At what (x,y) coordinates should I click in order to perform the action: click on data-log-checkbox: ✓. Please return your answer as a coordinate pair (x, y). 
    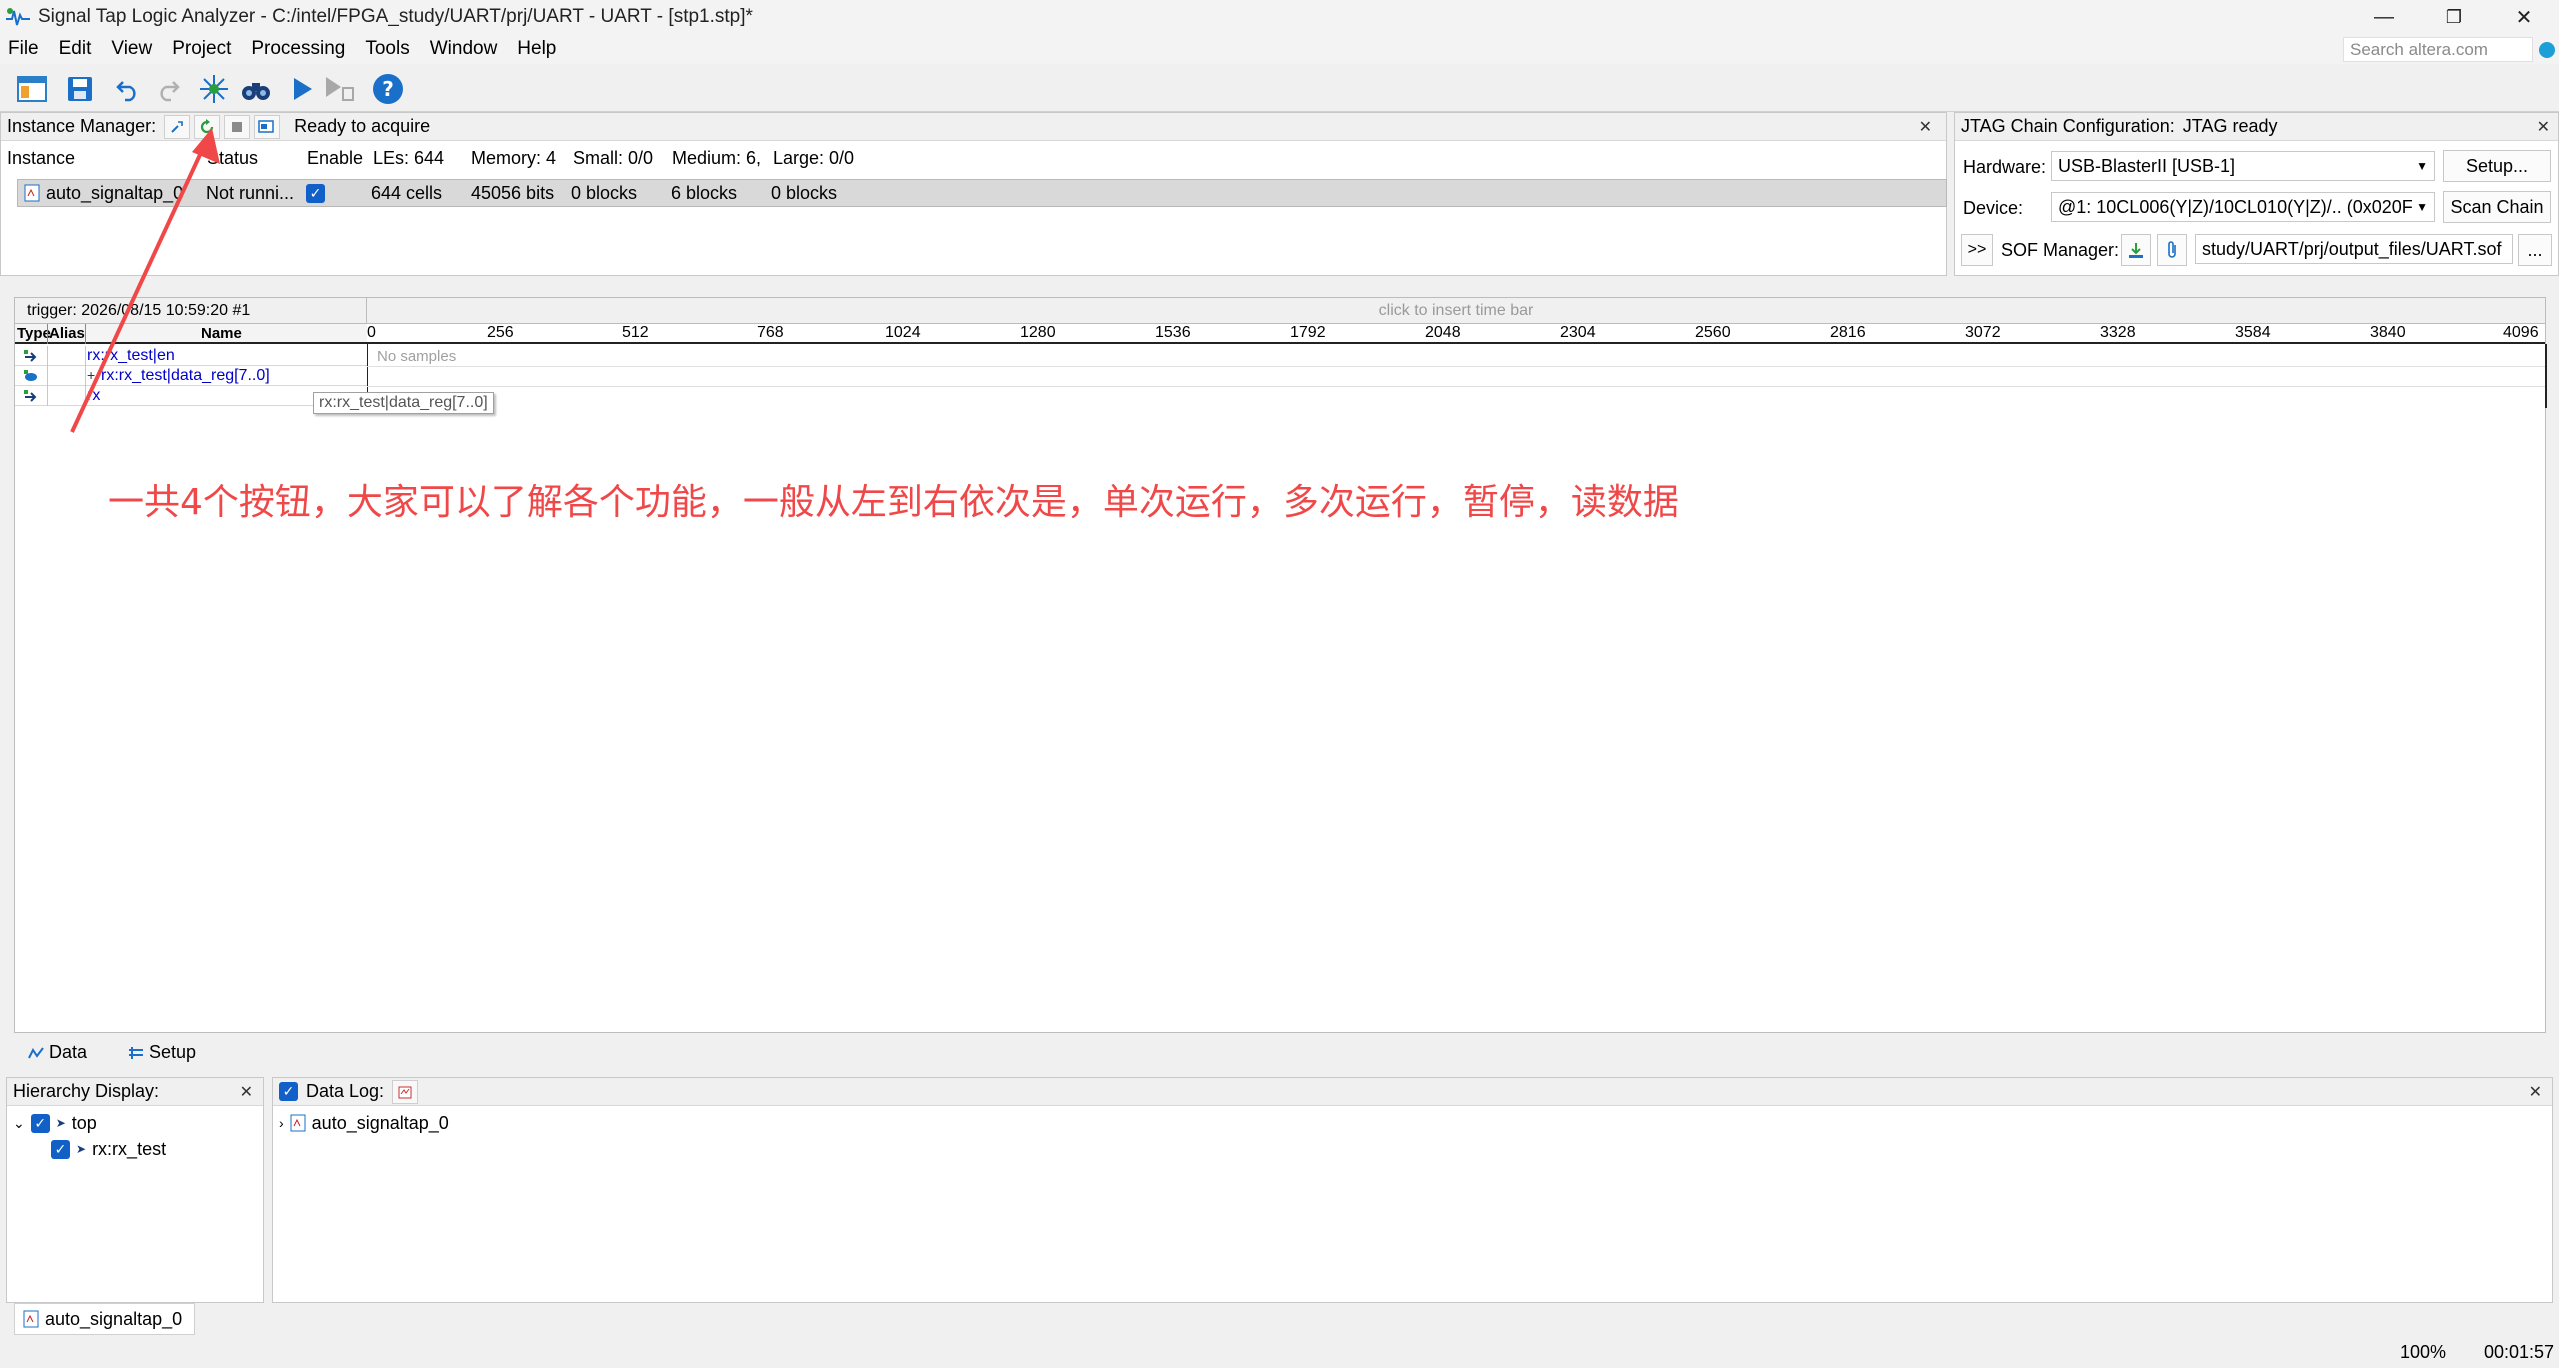
    Looking at the image, I should click on (288, 1091).